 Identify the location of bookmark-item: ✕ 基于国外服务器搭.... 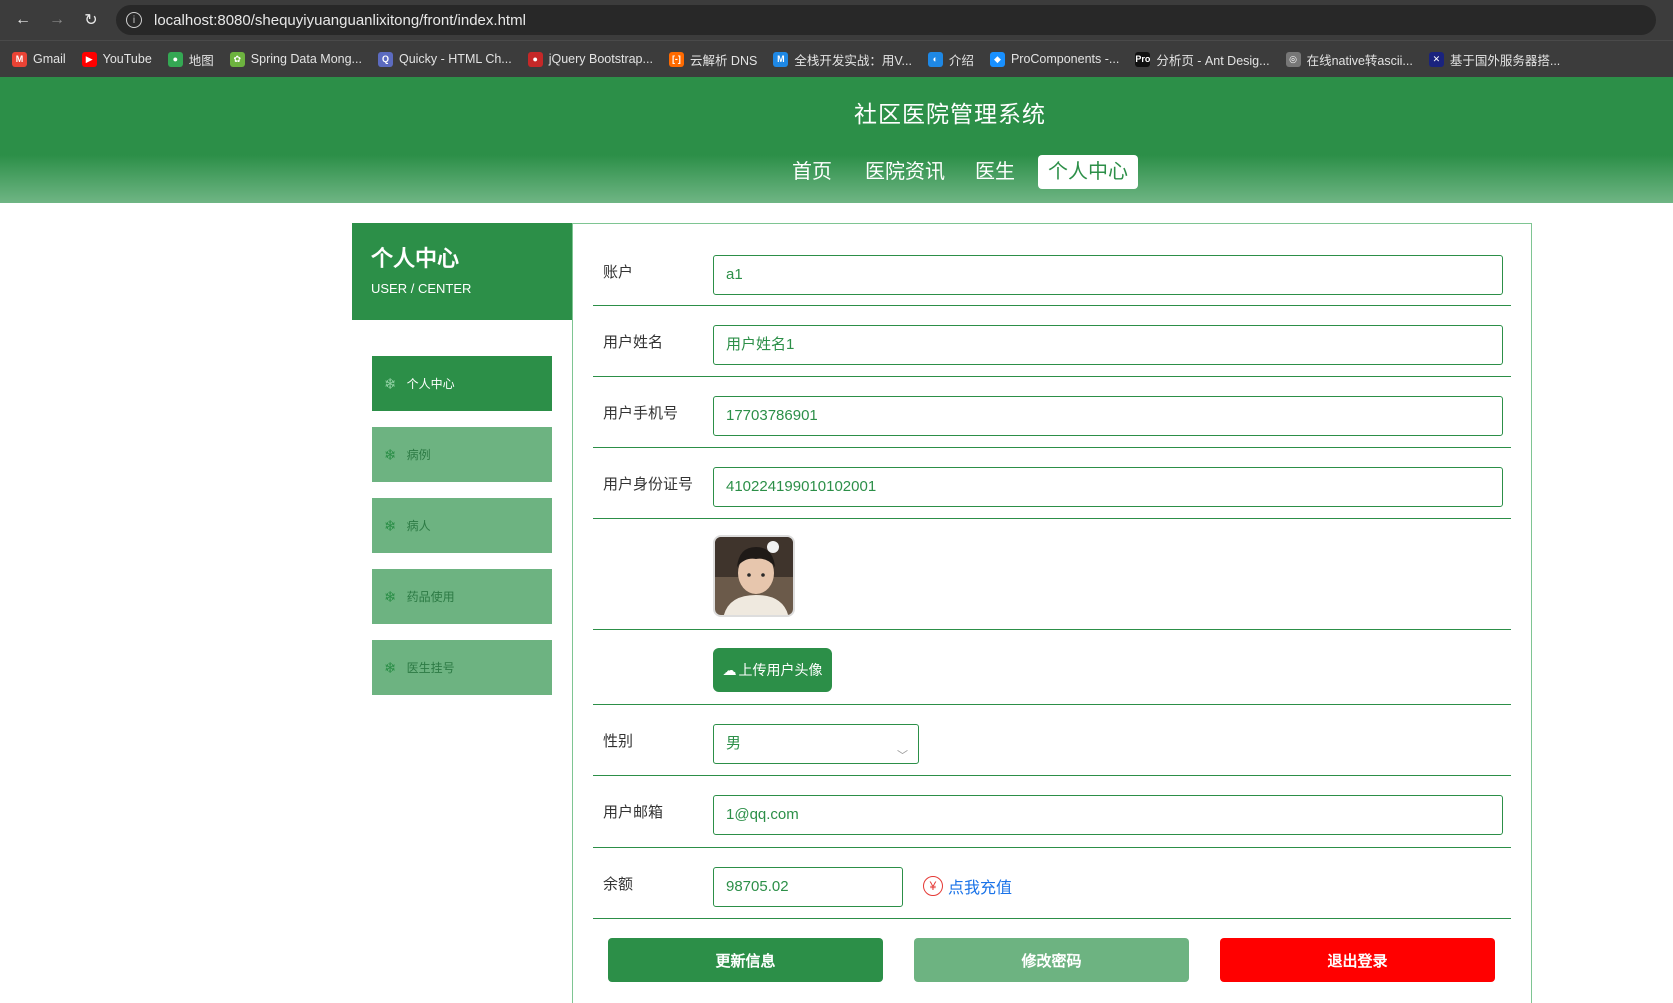
(1494, 59).